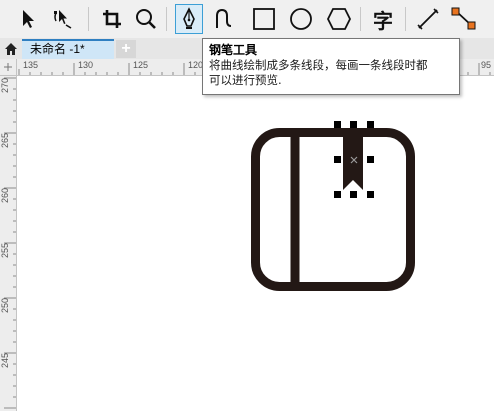 The height and width of the screenshot is (411, 494). Describe the element at coordinates (247, 19) in the screenshot. I see `toolbox: 字` at that location.